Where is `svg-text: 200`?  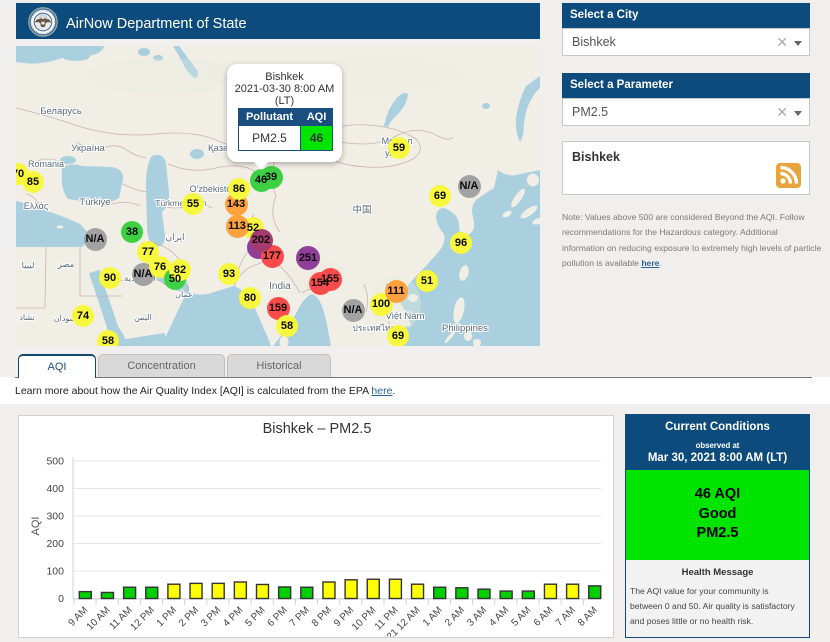
svg-text: 200 is located at coordinates (55, 544).